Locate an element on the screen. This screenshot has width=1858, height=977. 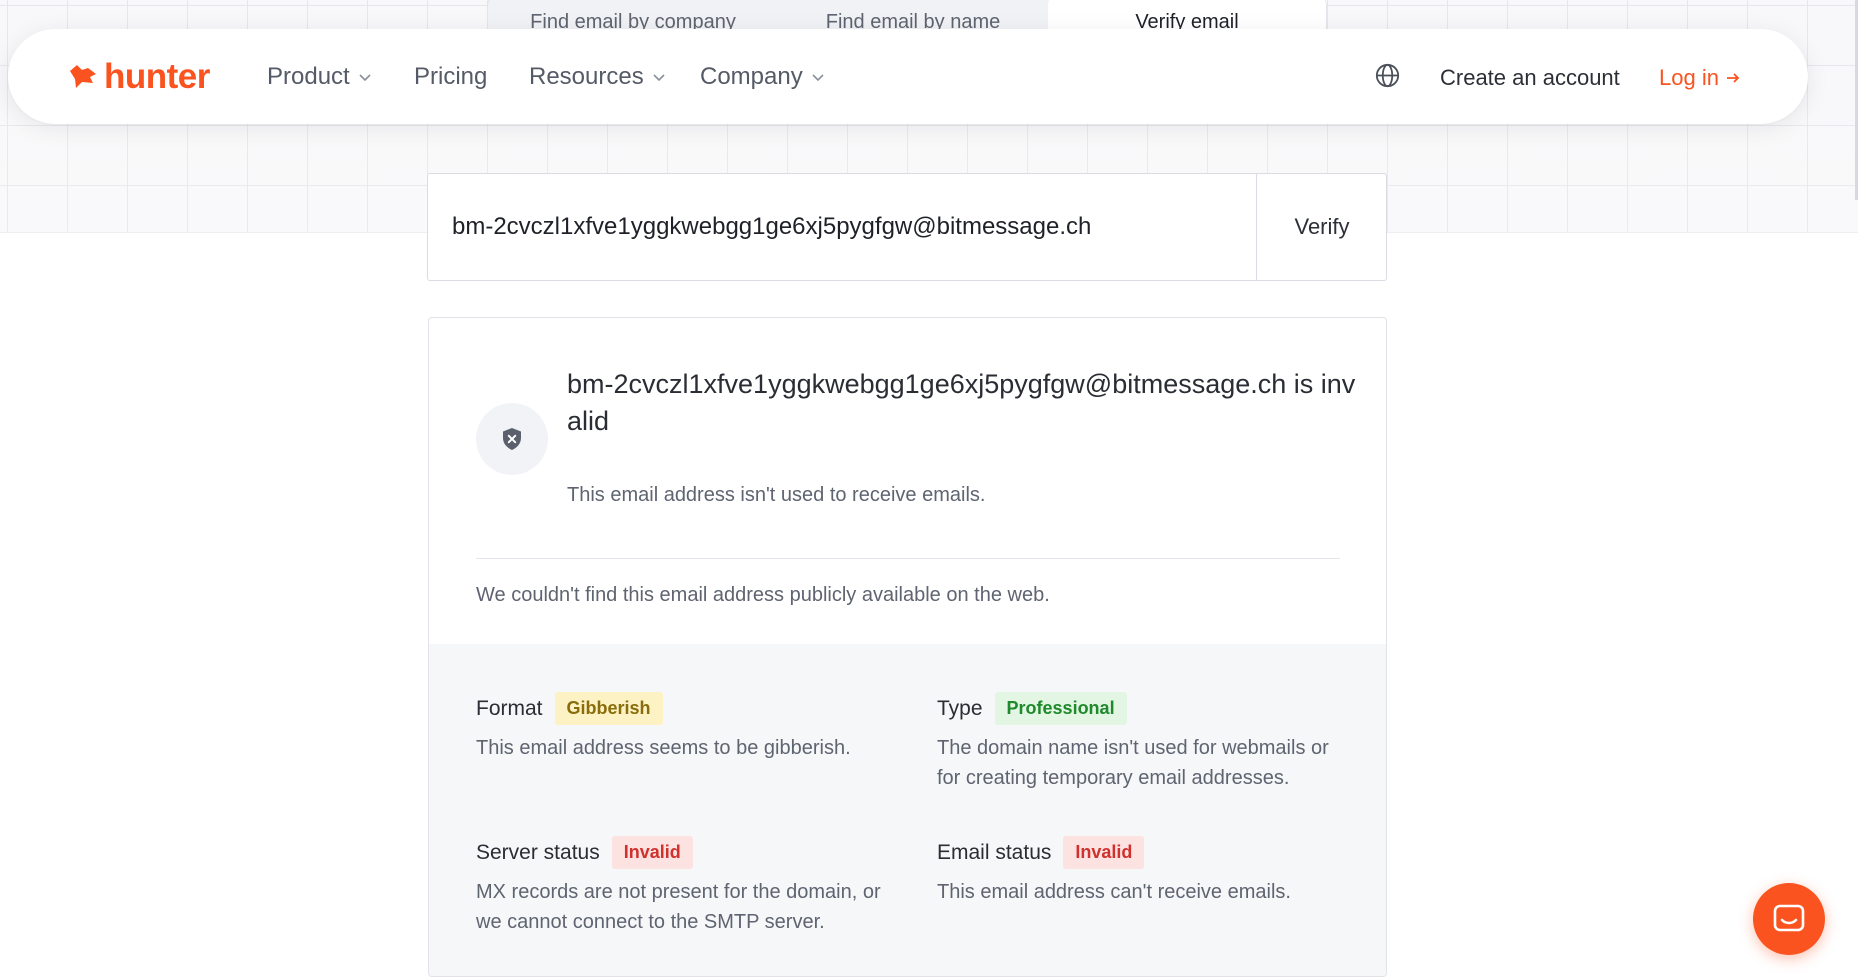
logo: hunter is located at coordinates (139, 77).